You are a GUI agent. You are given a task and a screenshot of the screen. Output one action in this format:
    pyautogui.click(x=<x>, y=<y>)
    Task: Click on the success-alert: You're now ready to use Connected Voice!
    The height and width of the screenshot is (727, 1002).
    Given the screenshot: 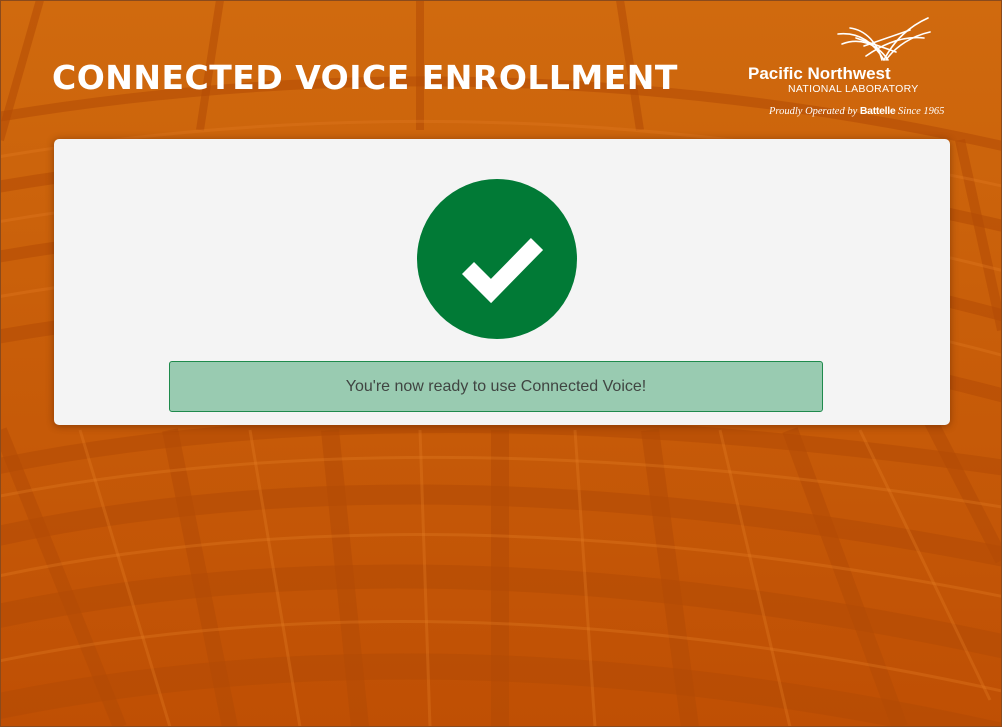 What is the action you would take?
    pyautogui.click(x=496, y=386)
    